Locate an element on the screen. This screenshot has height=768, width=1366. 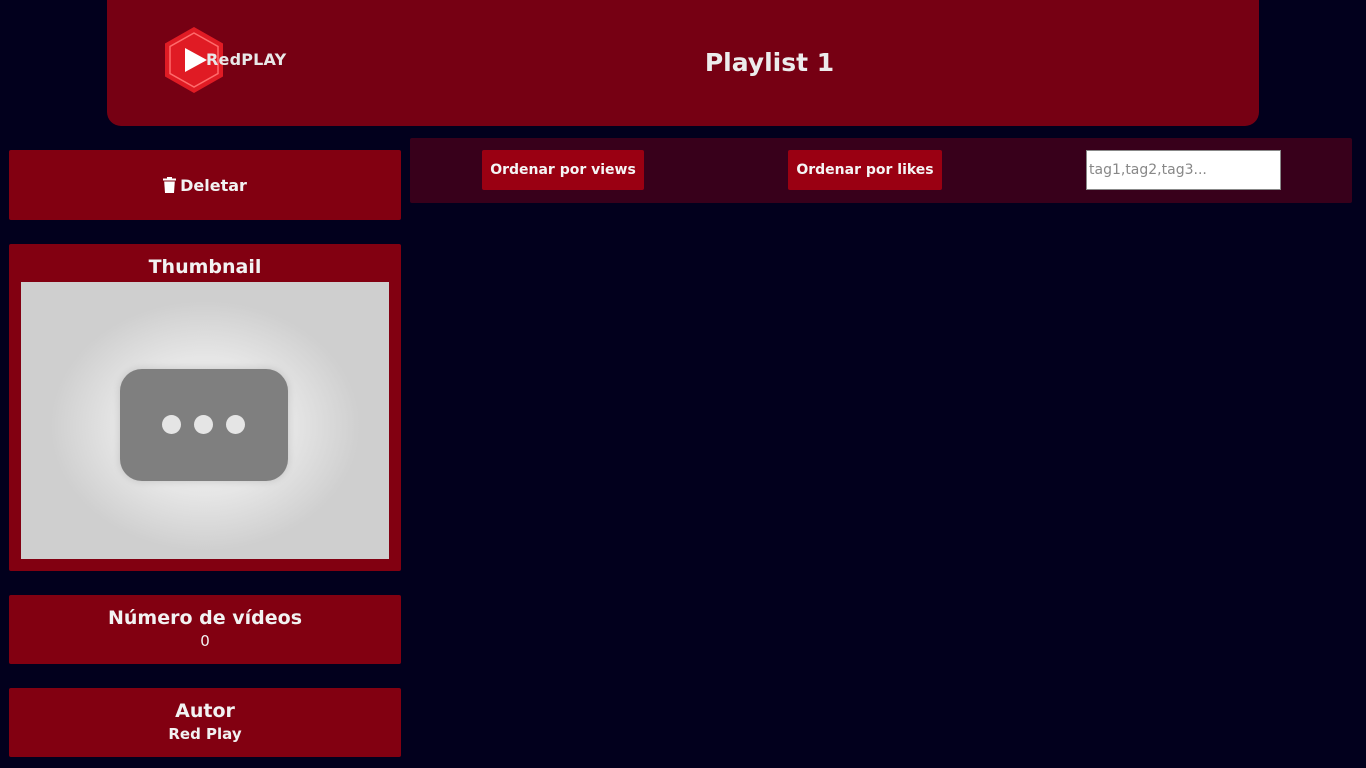
video-count-value: 0 is located at coordinates (205, 641).